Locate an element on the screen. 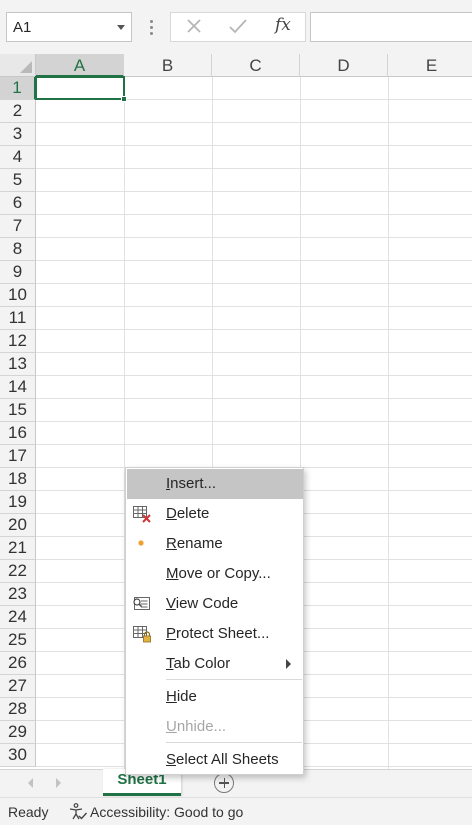 The image size is (472, 825). grip-icon is located at coordinates (151, 27).